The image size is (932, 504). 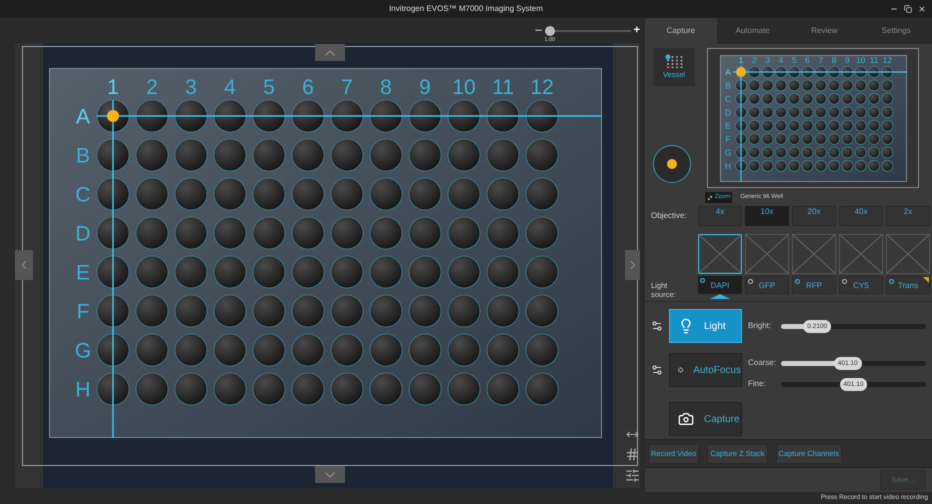 I want to click on objective-button: 10x, so click(x=767, y=216).